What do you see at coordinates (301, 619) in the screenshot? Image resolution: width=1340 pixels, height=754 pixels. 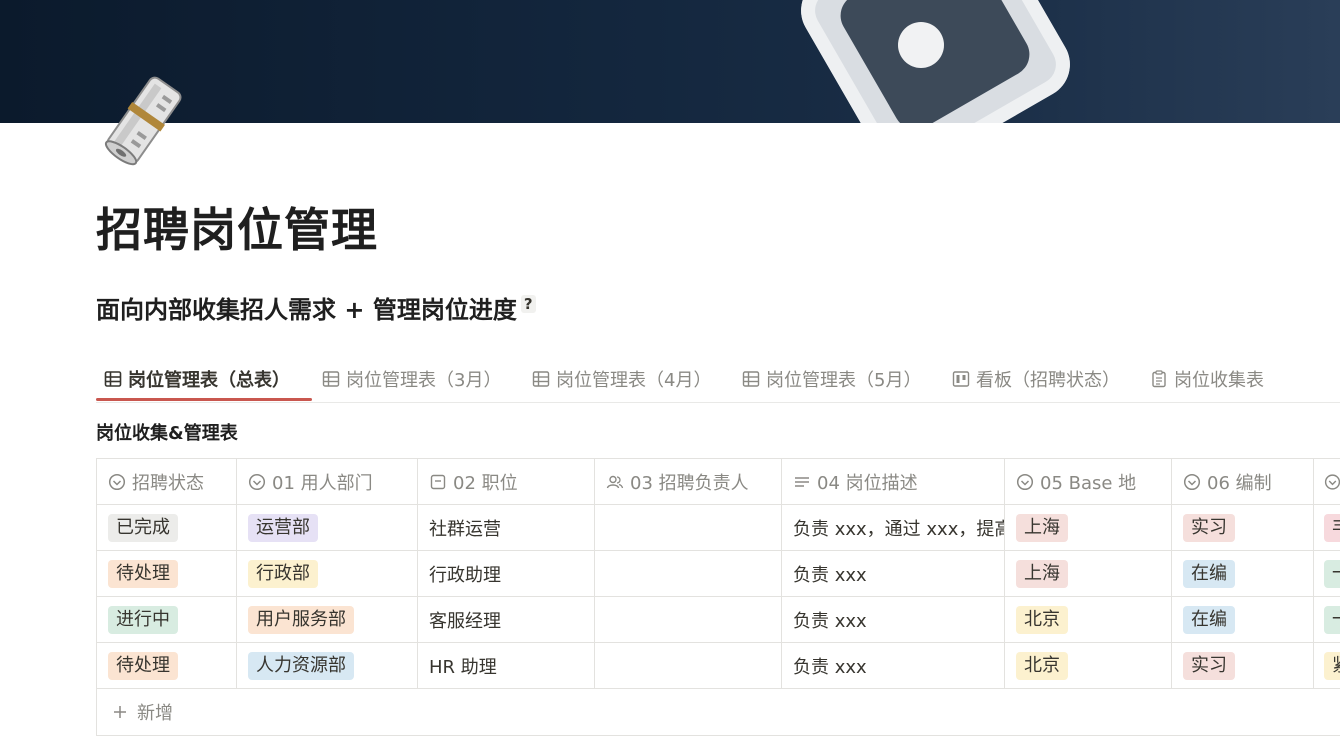 I see `department-tag: 用户服务部` at bounding box center [301, 619].